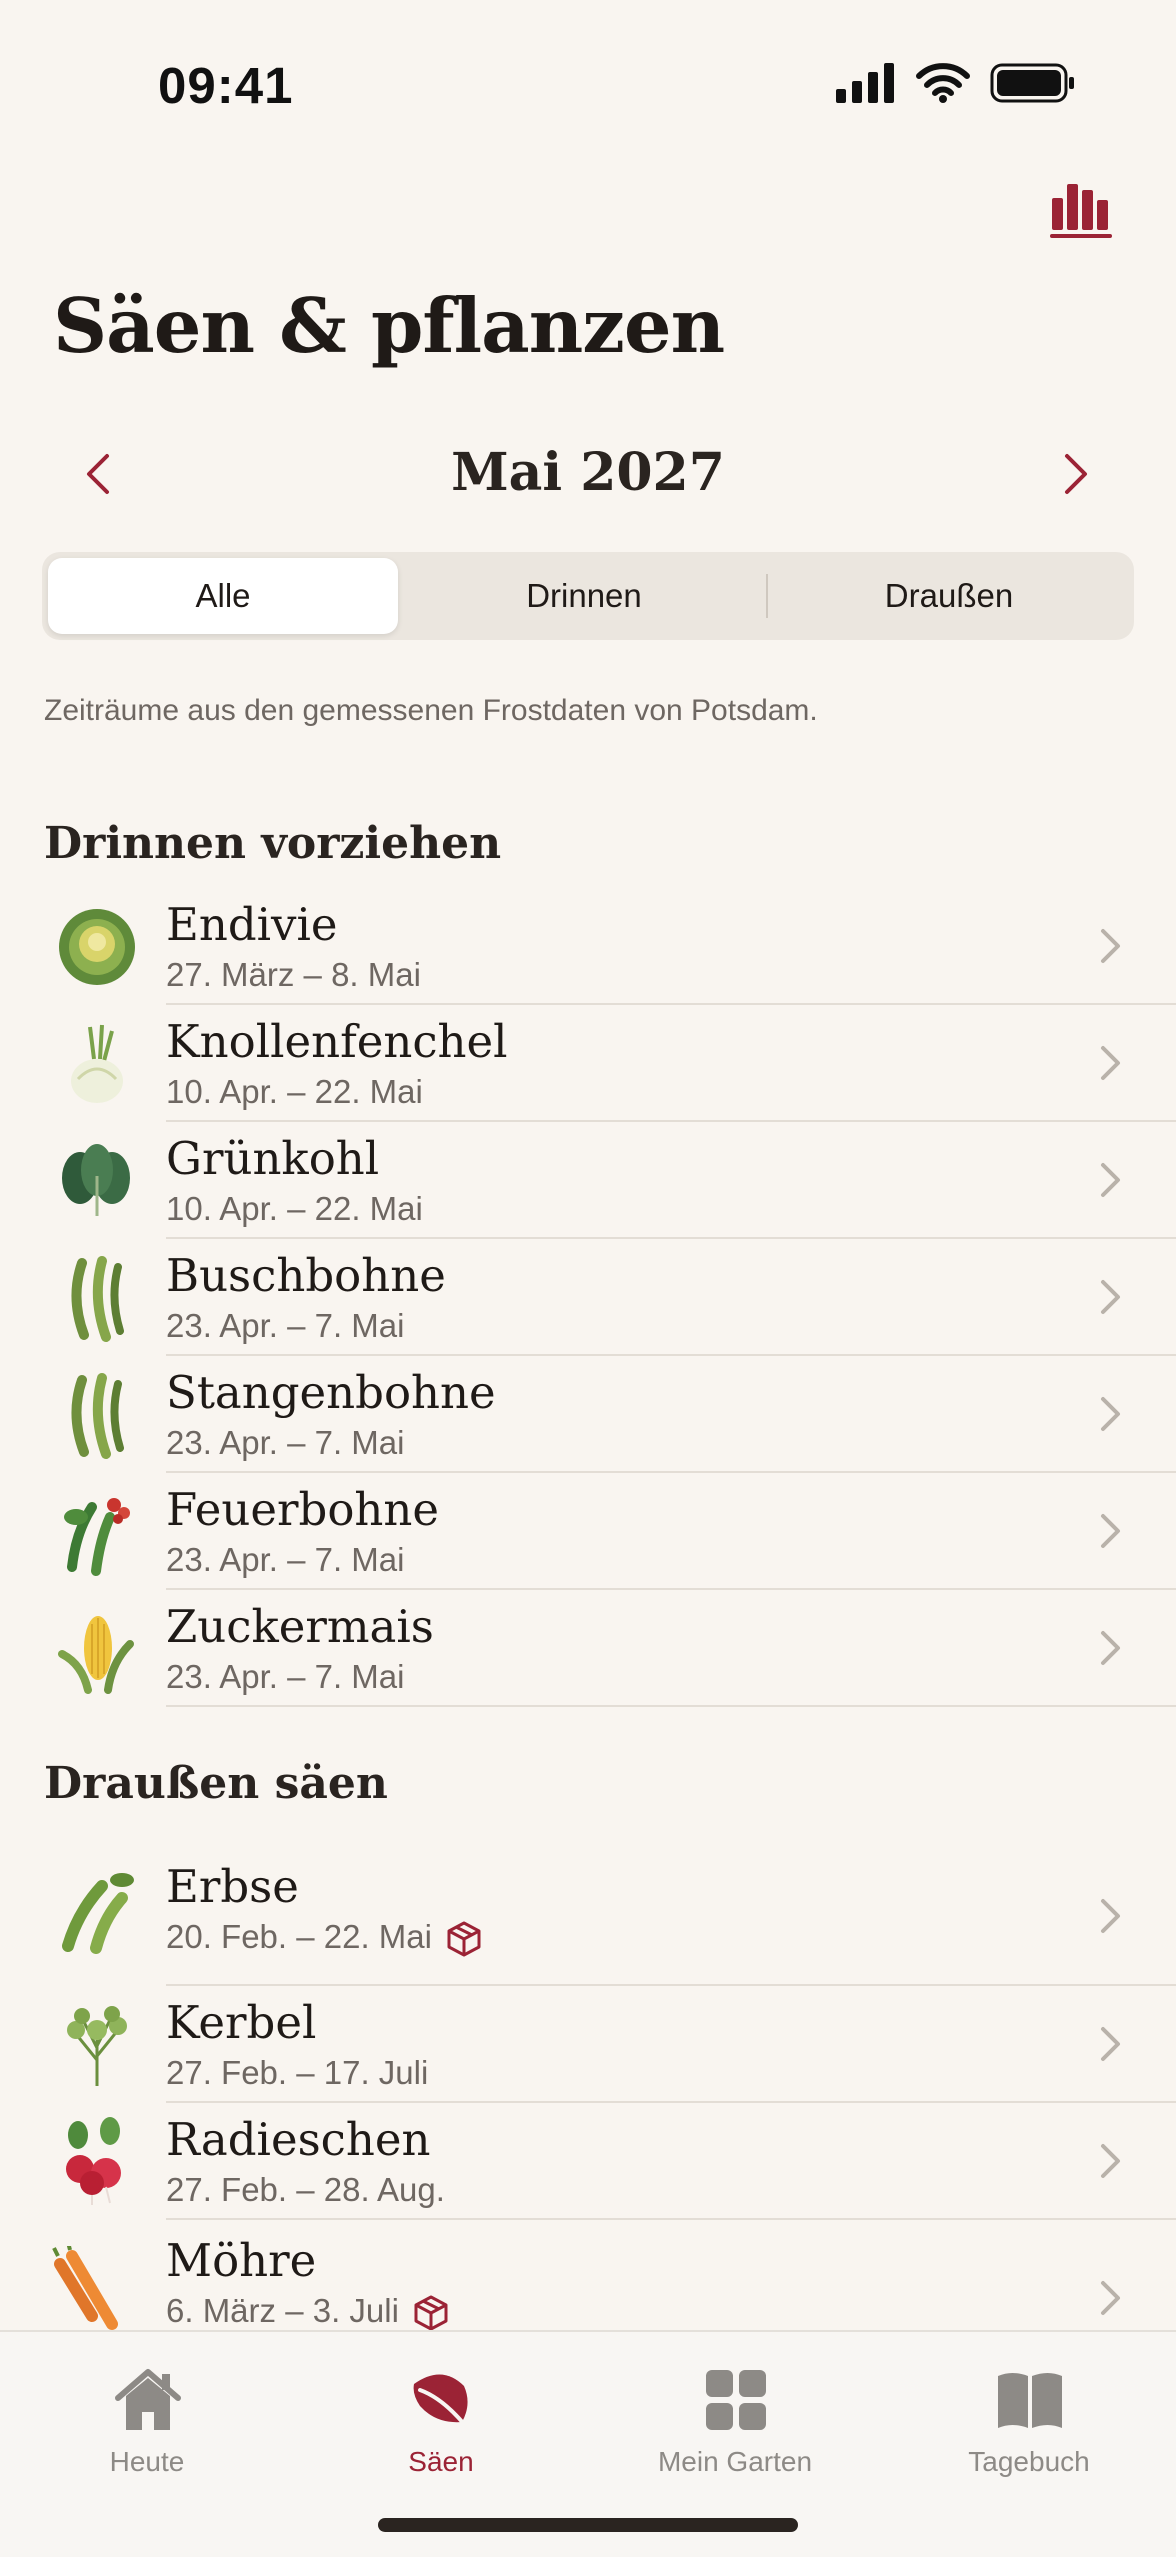 Image resolution: width=1176 pixels, height=2557 pixels. Describe the element at coordinates (588, 1180) in the screenshot. I see `list-item: Grünkohl 10. Apr. – 22. Mai` at that location.